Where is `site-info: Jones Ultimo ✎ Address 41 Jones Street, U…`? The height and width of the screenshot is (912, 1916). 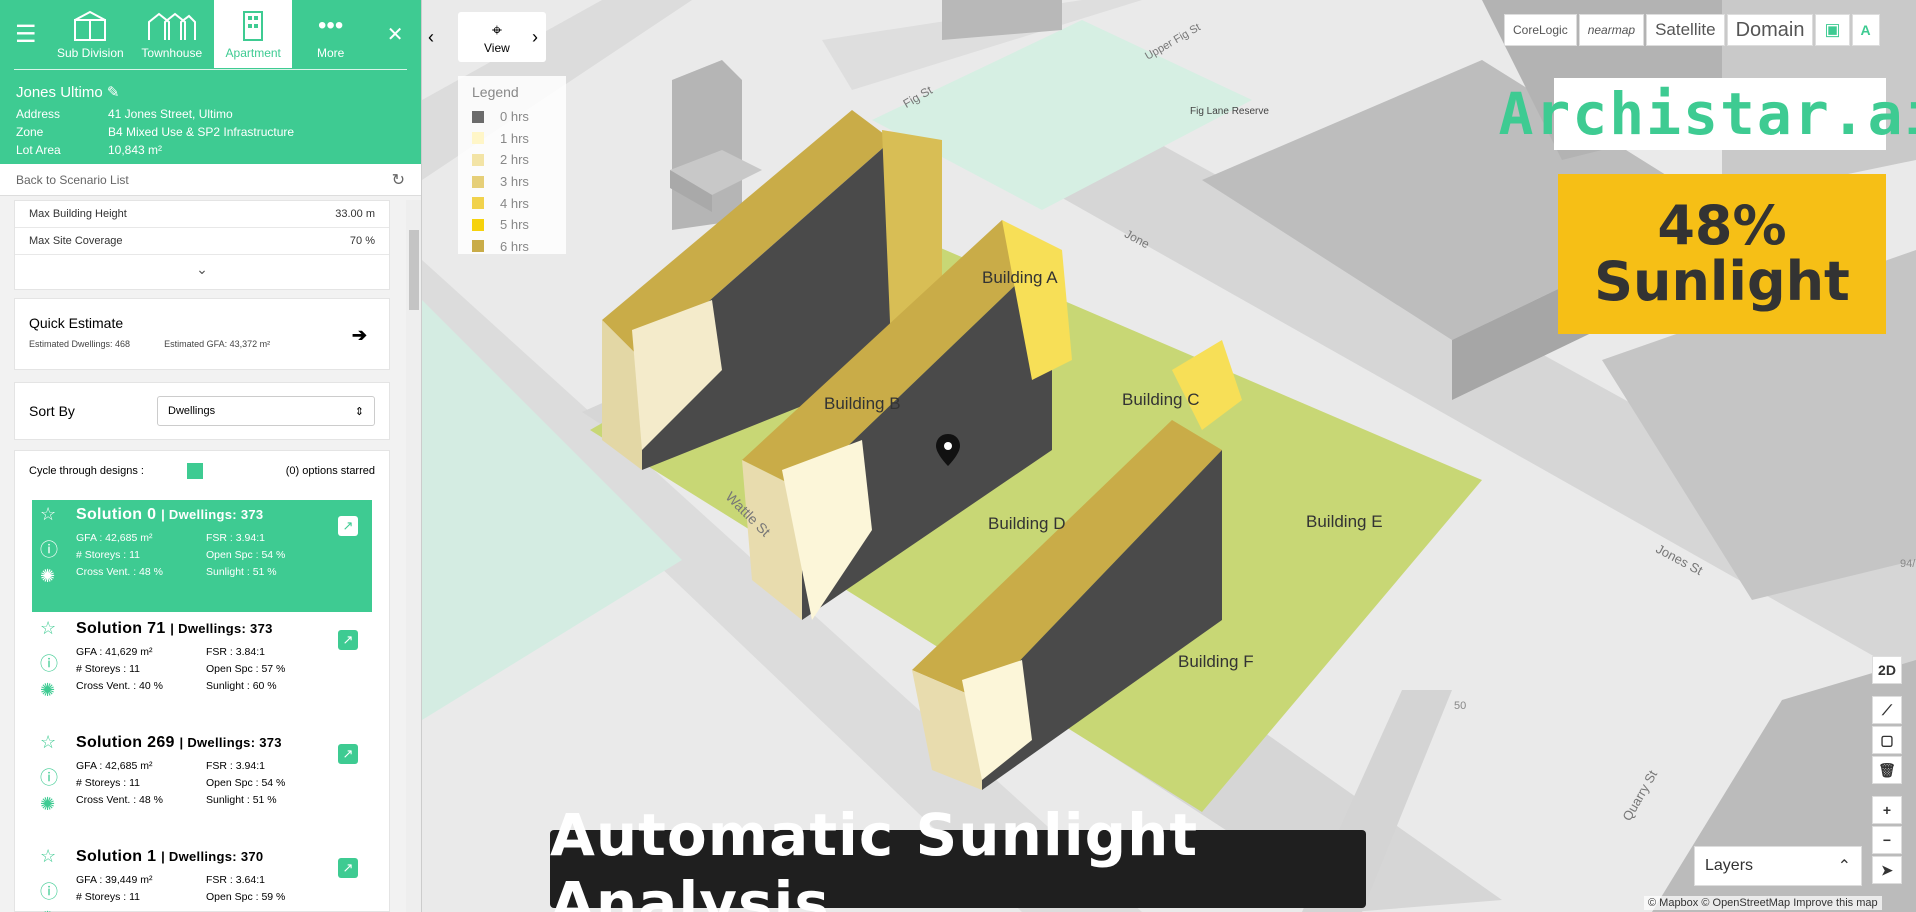
site-info: Jones Ultimo ✎ Address 41 Jones Street, U… is located at coordinates (210, 116).